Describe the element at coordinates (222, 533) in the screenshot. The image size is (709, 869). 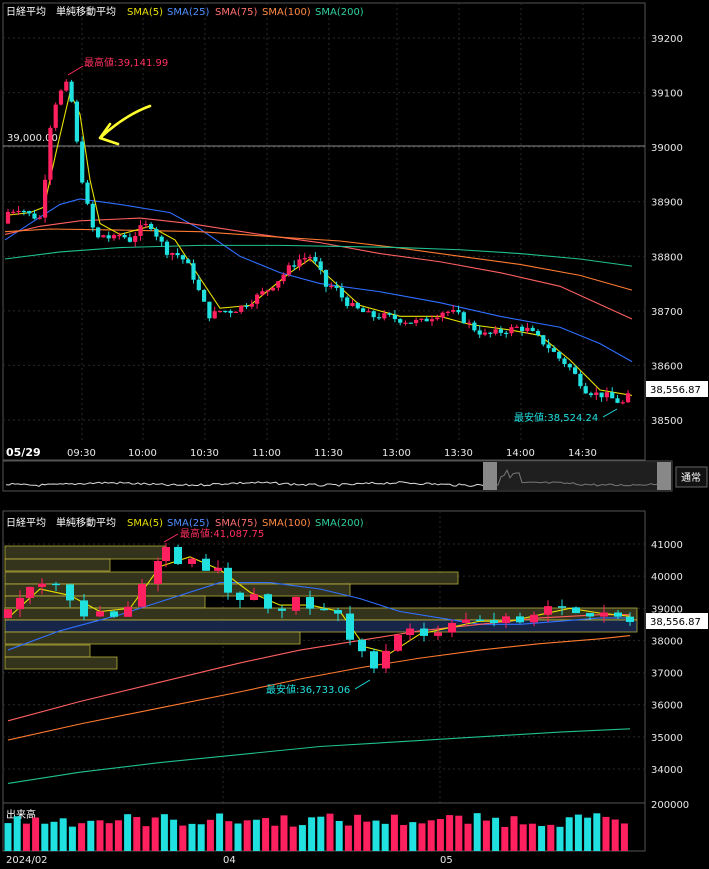
I see `daily-high-label: 最高値:41,087.75` at that location.